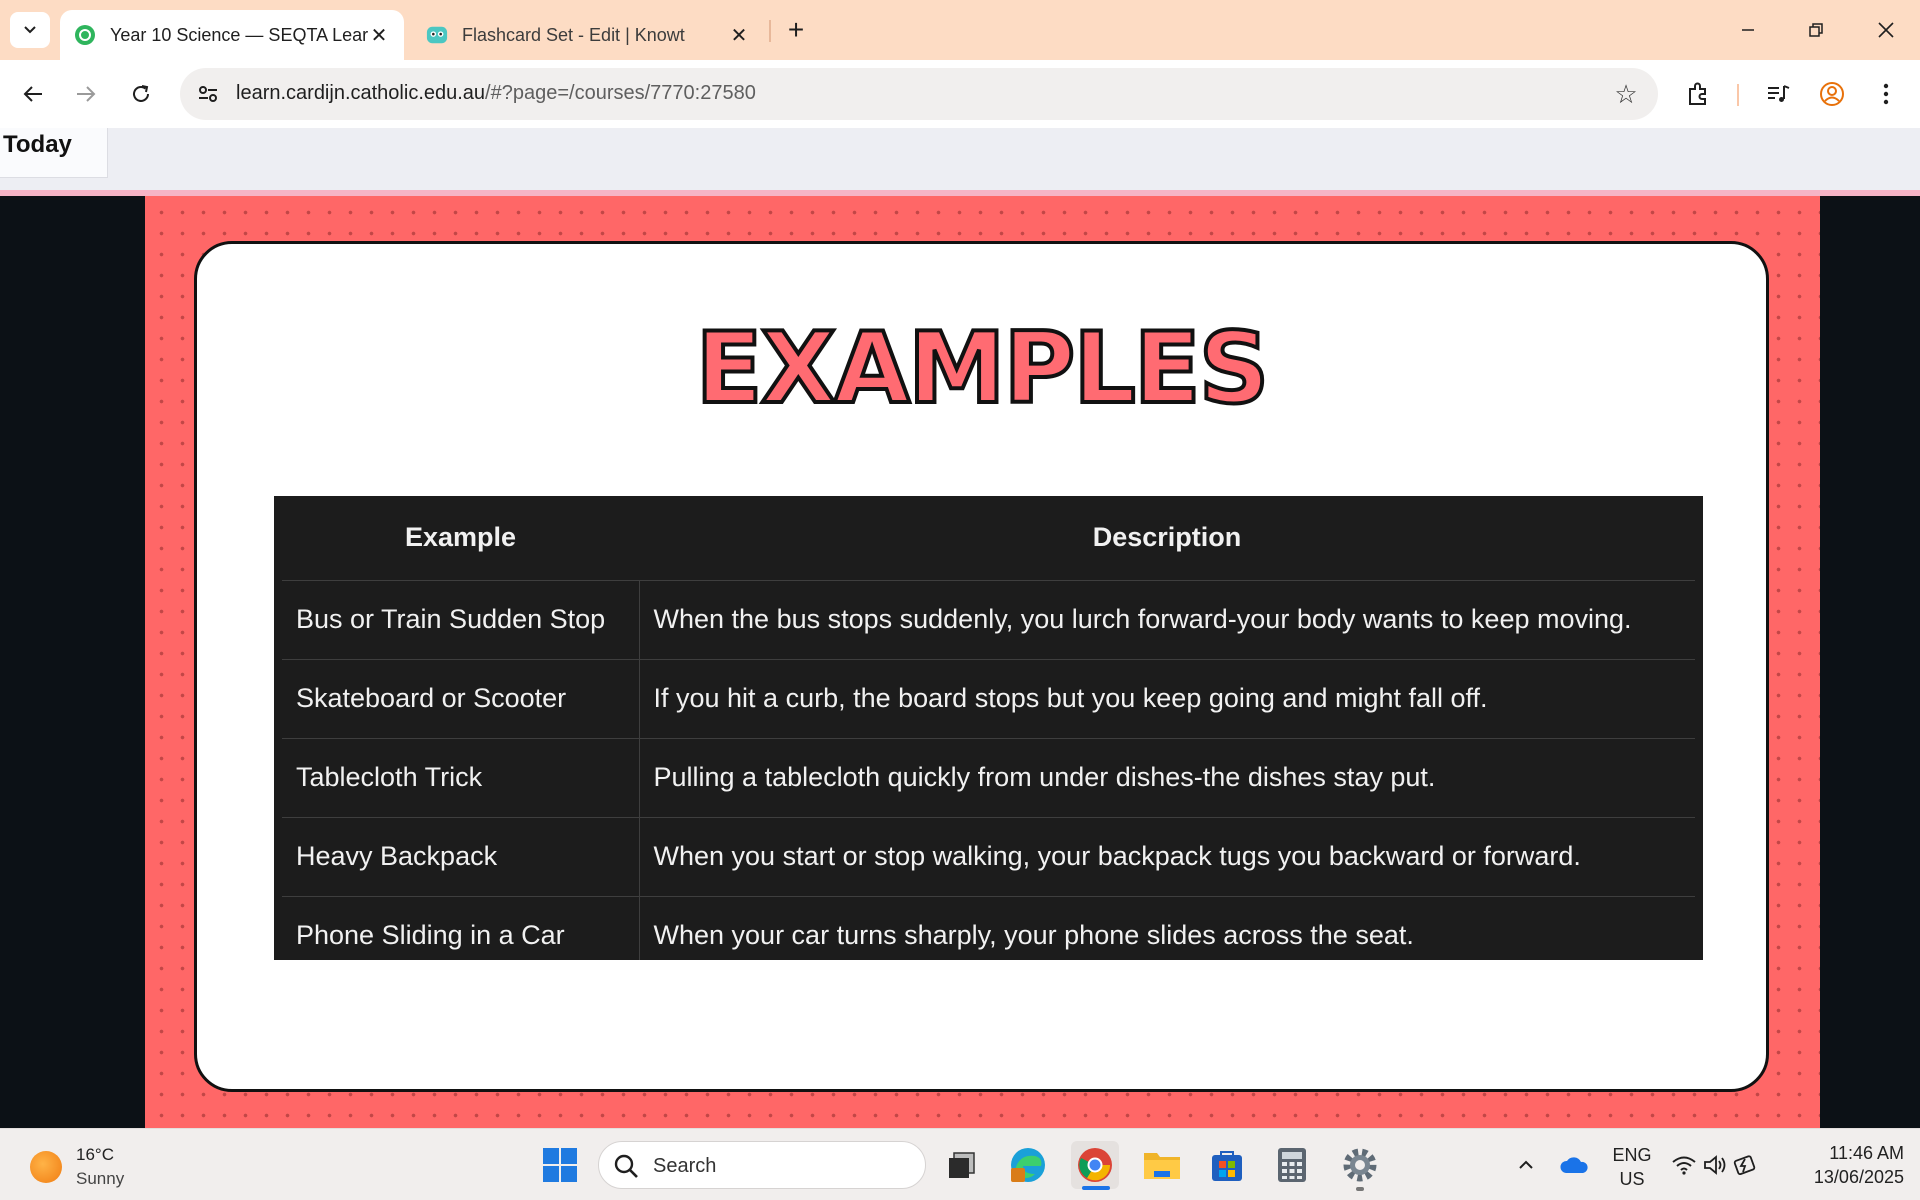 Image resolution: width=1920 pixels, height=1200 pixels. Describe the element at coordinates (361, 93) in the screenshot. I see `url-host: learn.cardijn.catholic.edu.au` at that location.